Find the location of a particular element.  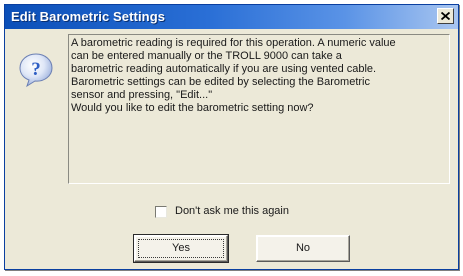

no-button: No is located at coordinates (303, 248).